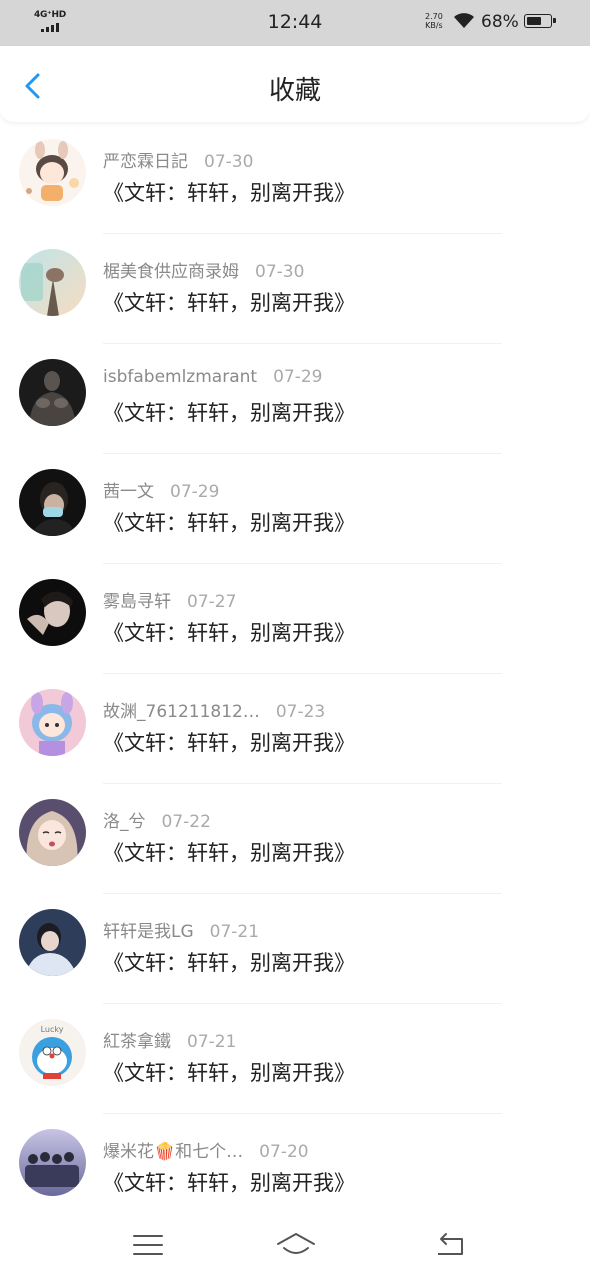 The height and width of the screenshot is (1280, 590). Describe the element at coordinates (295, 179) in the screenshot. I see `list-item: 严恋霖日記 07-30 《文轩：轩轩，别离开我》` at that location.